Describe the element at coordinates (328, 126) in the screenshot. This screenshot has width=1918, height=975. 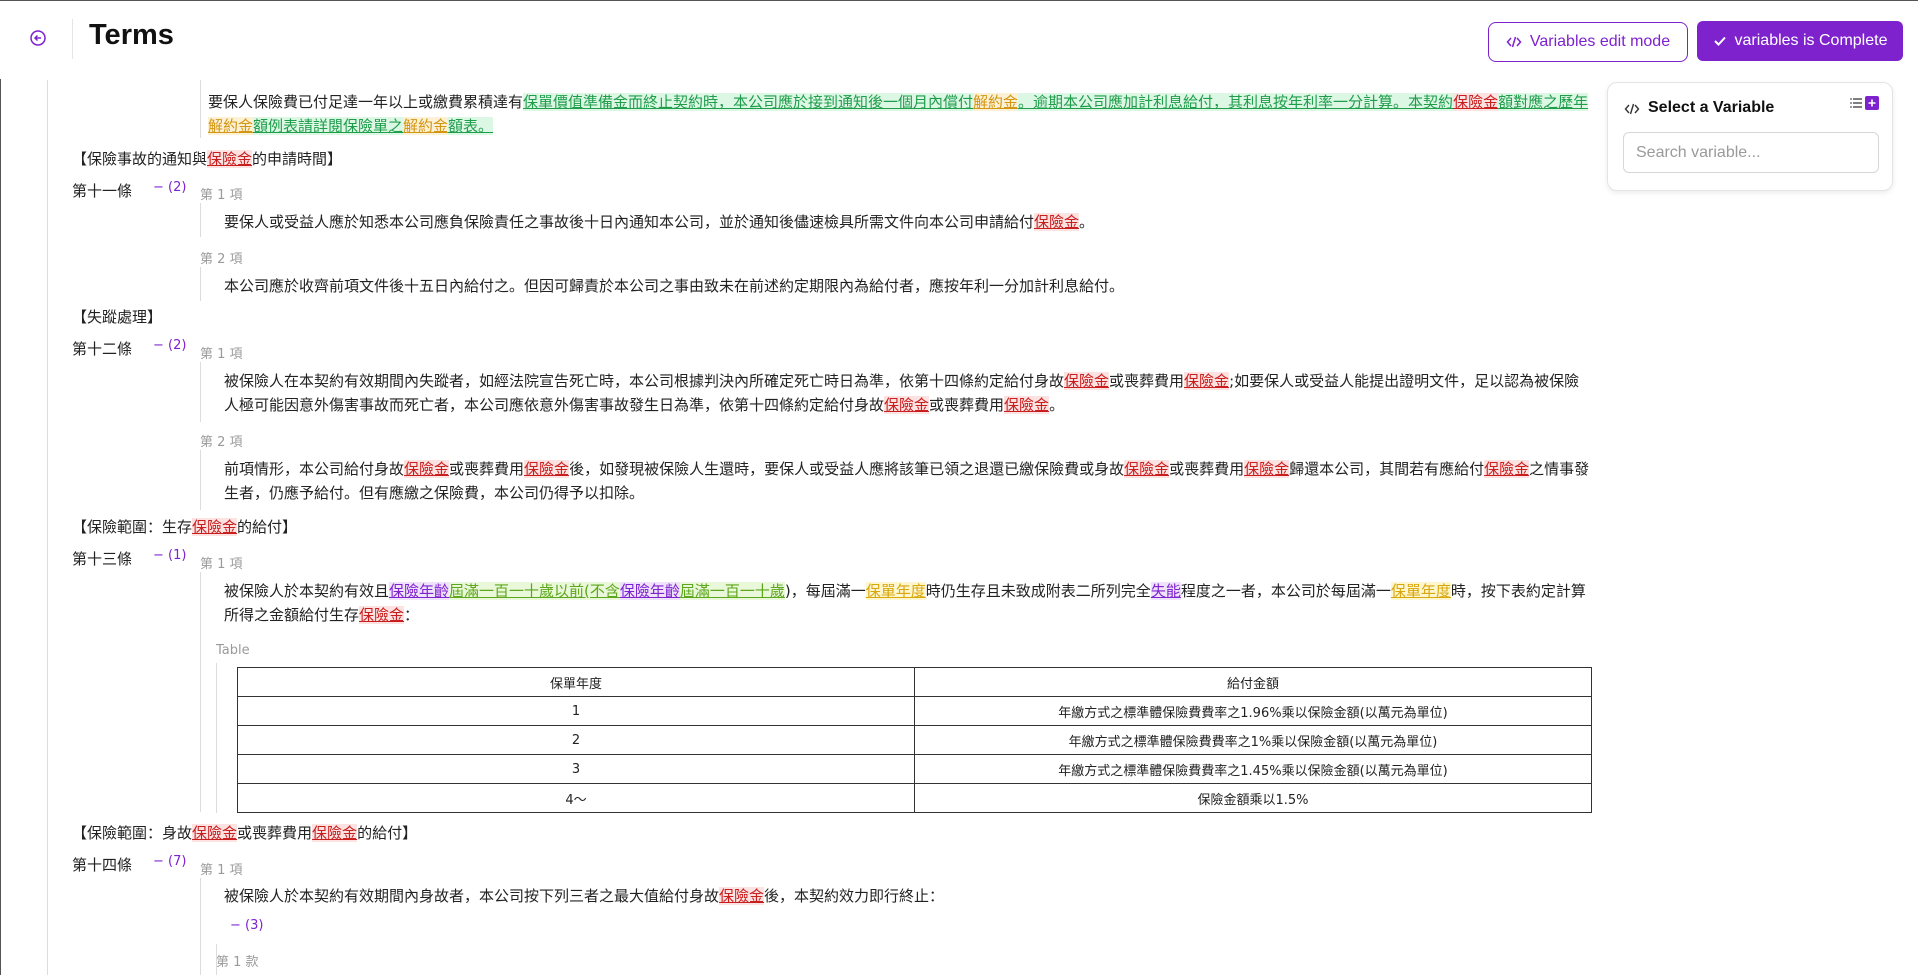
I see `var-reserve-4: 額例表請詳閱保險單之` at that location.